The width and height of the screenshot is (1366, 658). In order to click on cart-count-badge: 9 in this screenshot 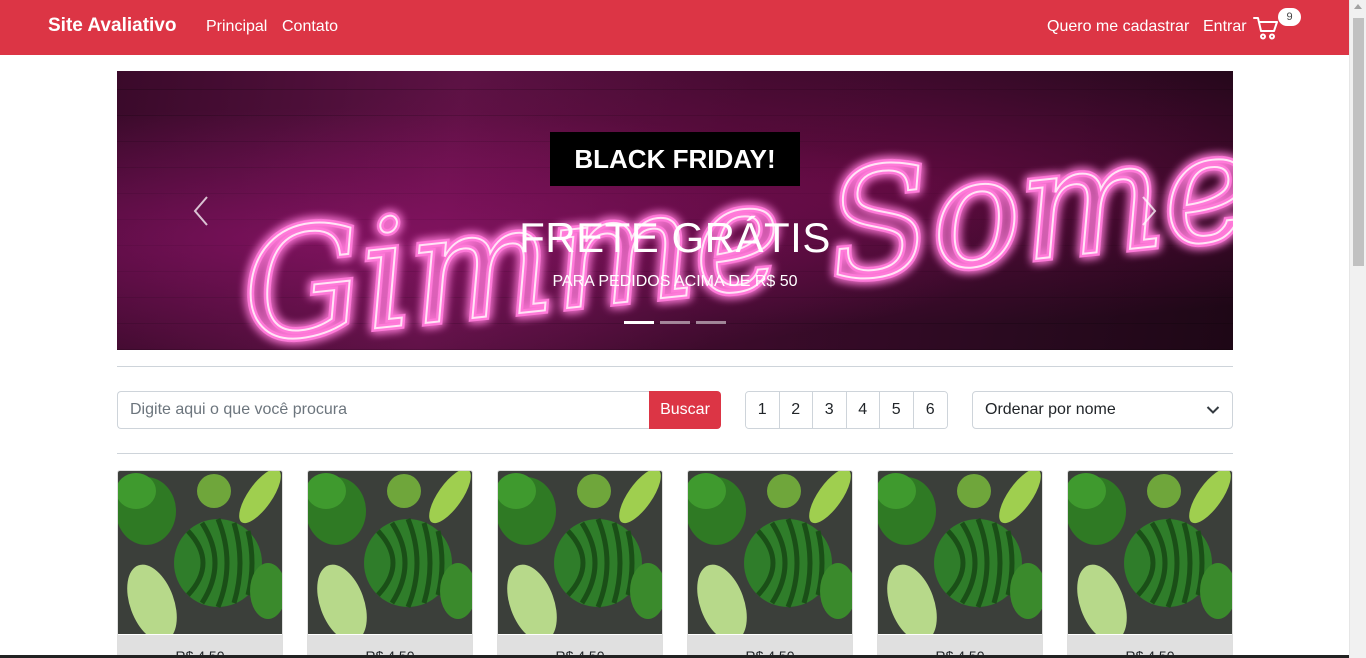, I will do `click(1289, 17)`.